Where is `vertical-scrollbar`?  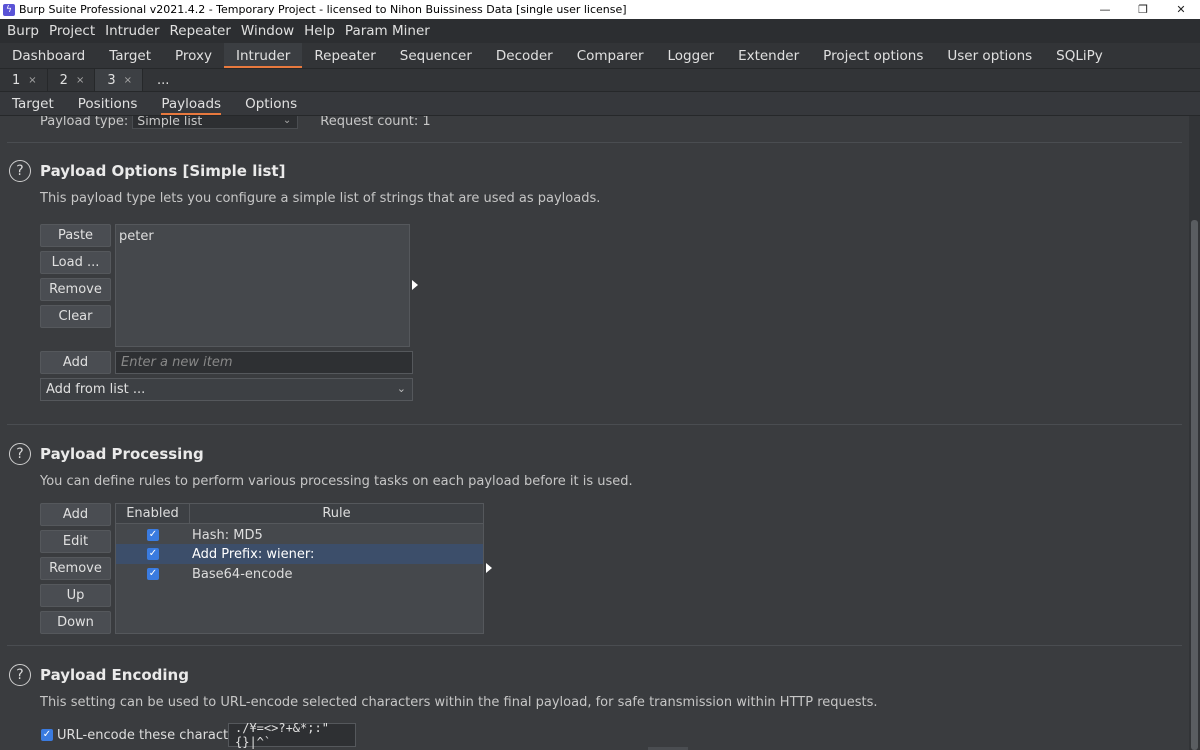
vertical-scrollbar is located at coordinates (1194, 433).